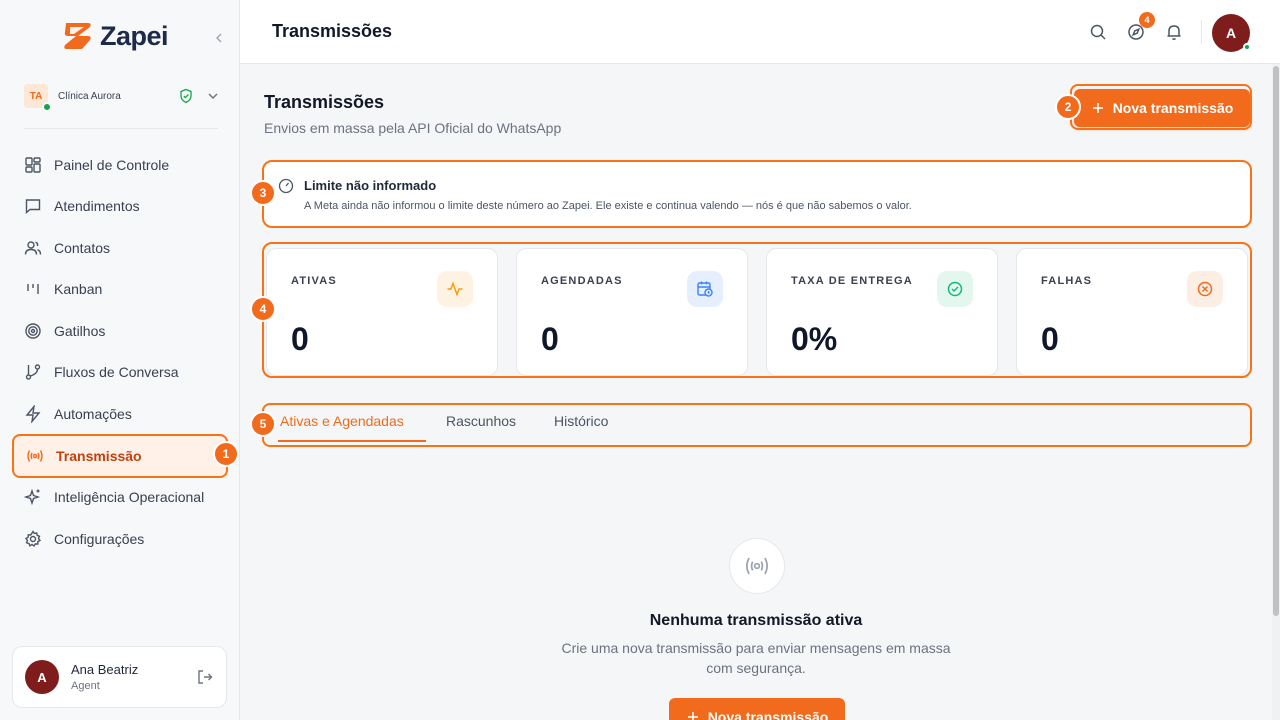 Image resolution: width=1280 pixels, height=720 pixels. What do you see at coordinates (314, 281) in the screenshot?
I see `stat-label: ATIVAS` at bounding box center [314, 281].